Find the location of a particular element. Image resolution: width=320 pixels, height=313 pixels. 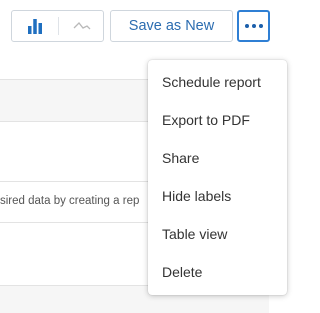

menu-item-share: Share is located at coordinates (180, 158).